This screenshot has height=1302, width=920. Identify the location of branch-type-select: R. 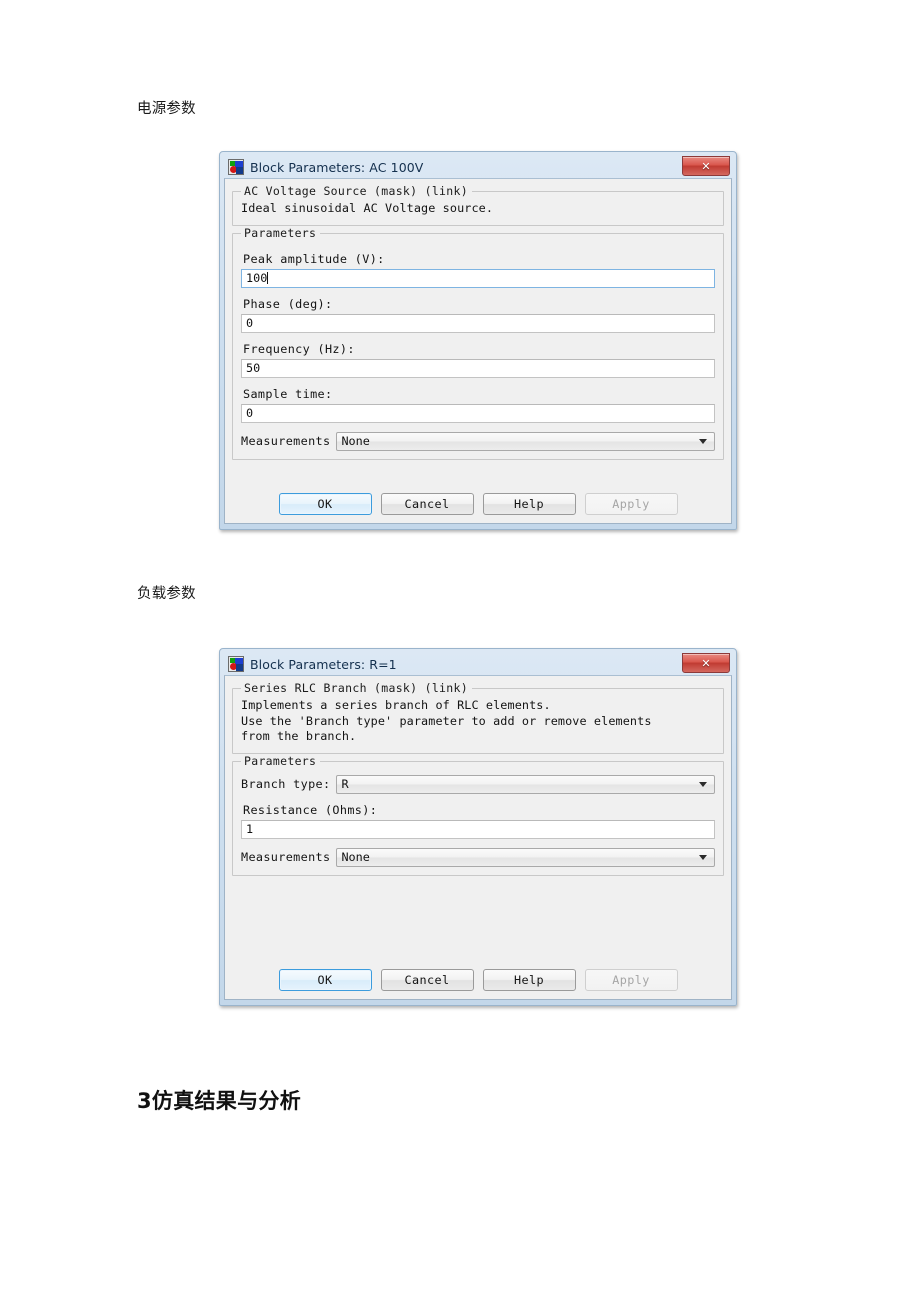
(525, 784).